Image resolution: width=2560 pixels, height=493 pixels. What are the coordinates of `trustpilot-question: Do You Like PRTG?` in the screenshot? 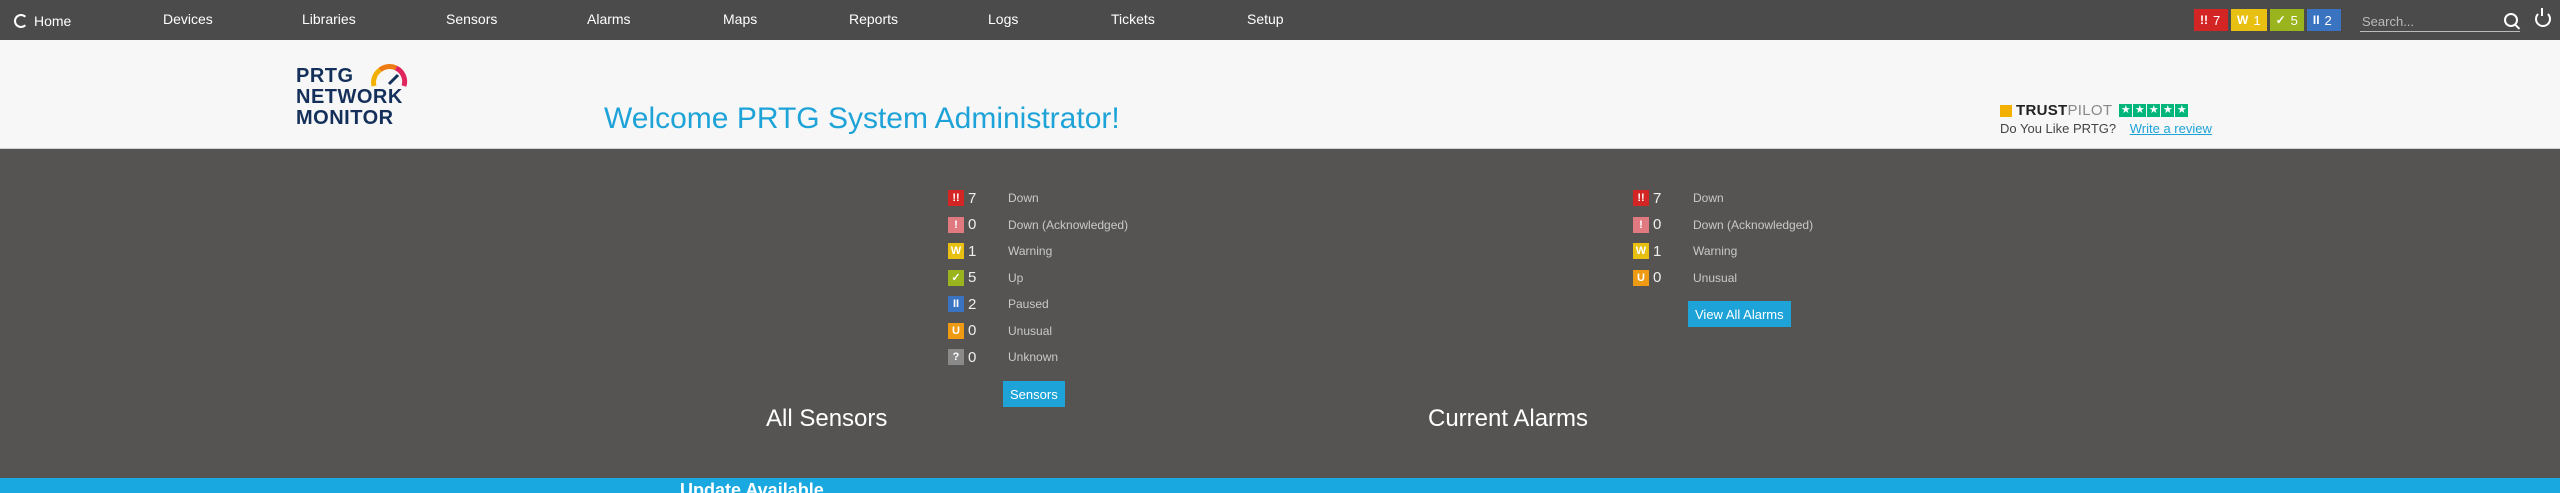 It's located at (2058, 128).